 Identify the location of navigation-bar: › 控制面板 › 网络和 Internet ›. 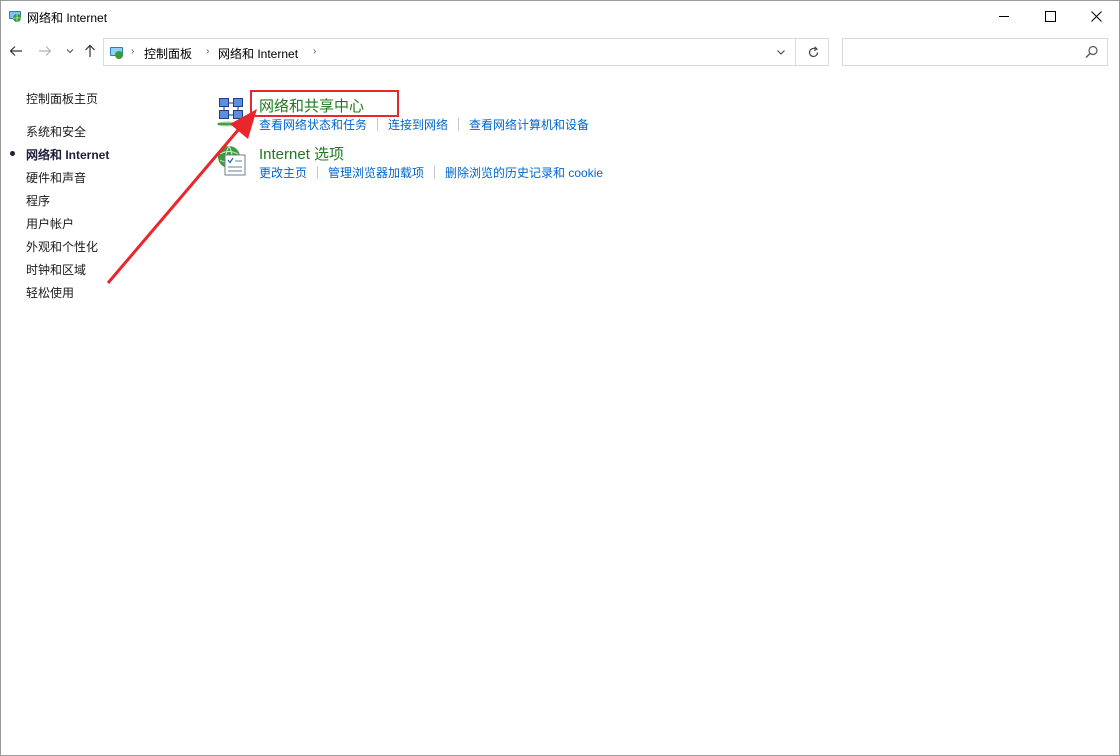
(560, 52).